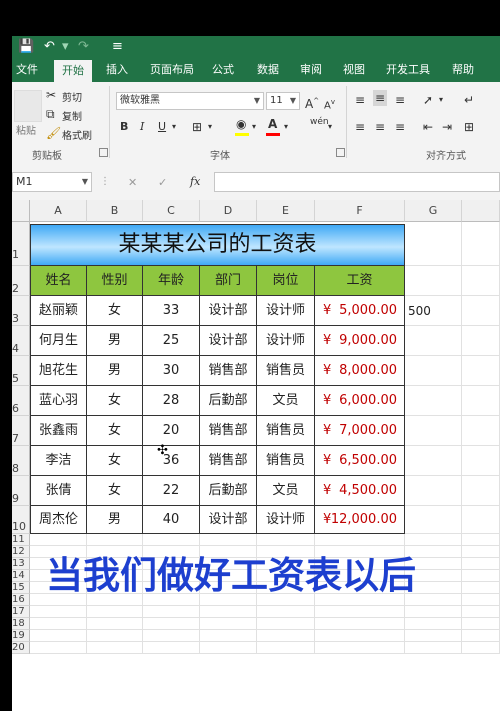  Describe the element at coordinates (360, 311) in the screenshot. I see `salary-cell: ¥5,000.00` at that location.